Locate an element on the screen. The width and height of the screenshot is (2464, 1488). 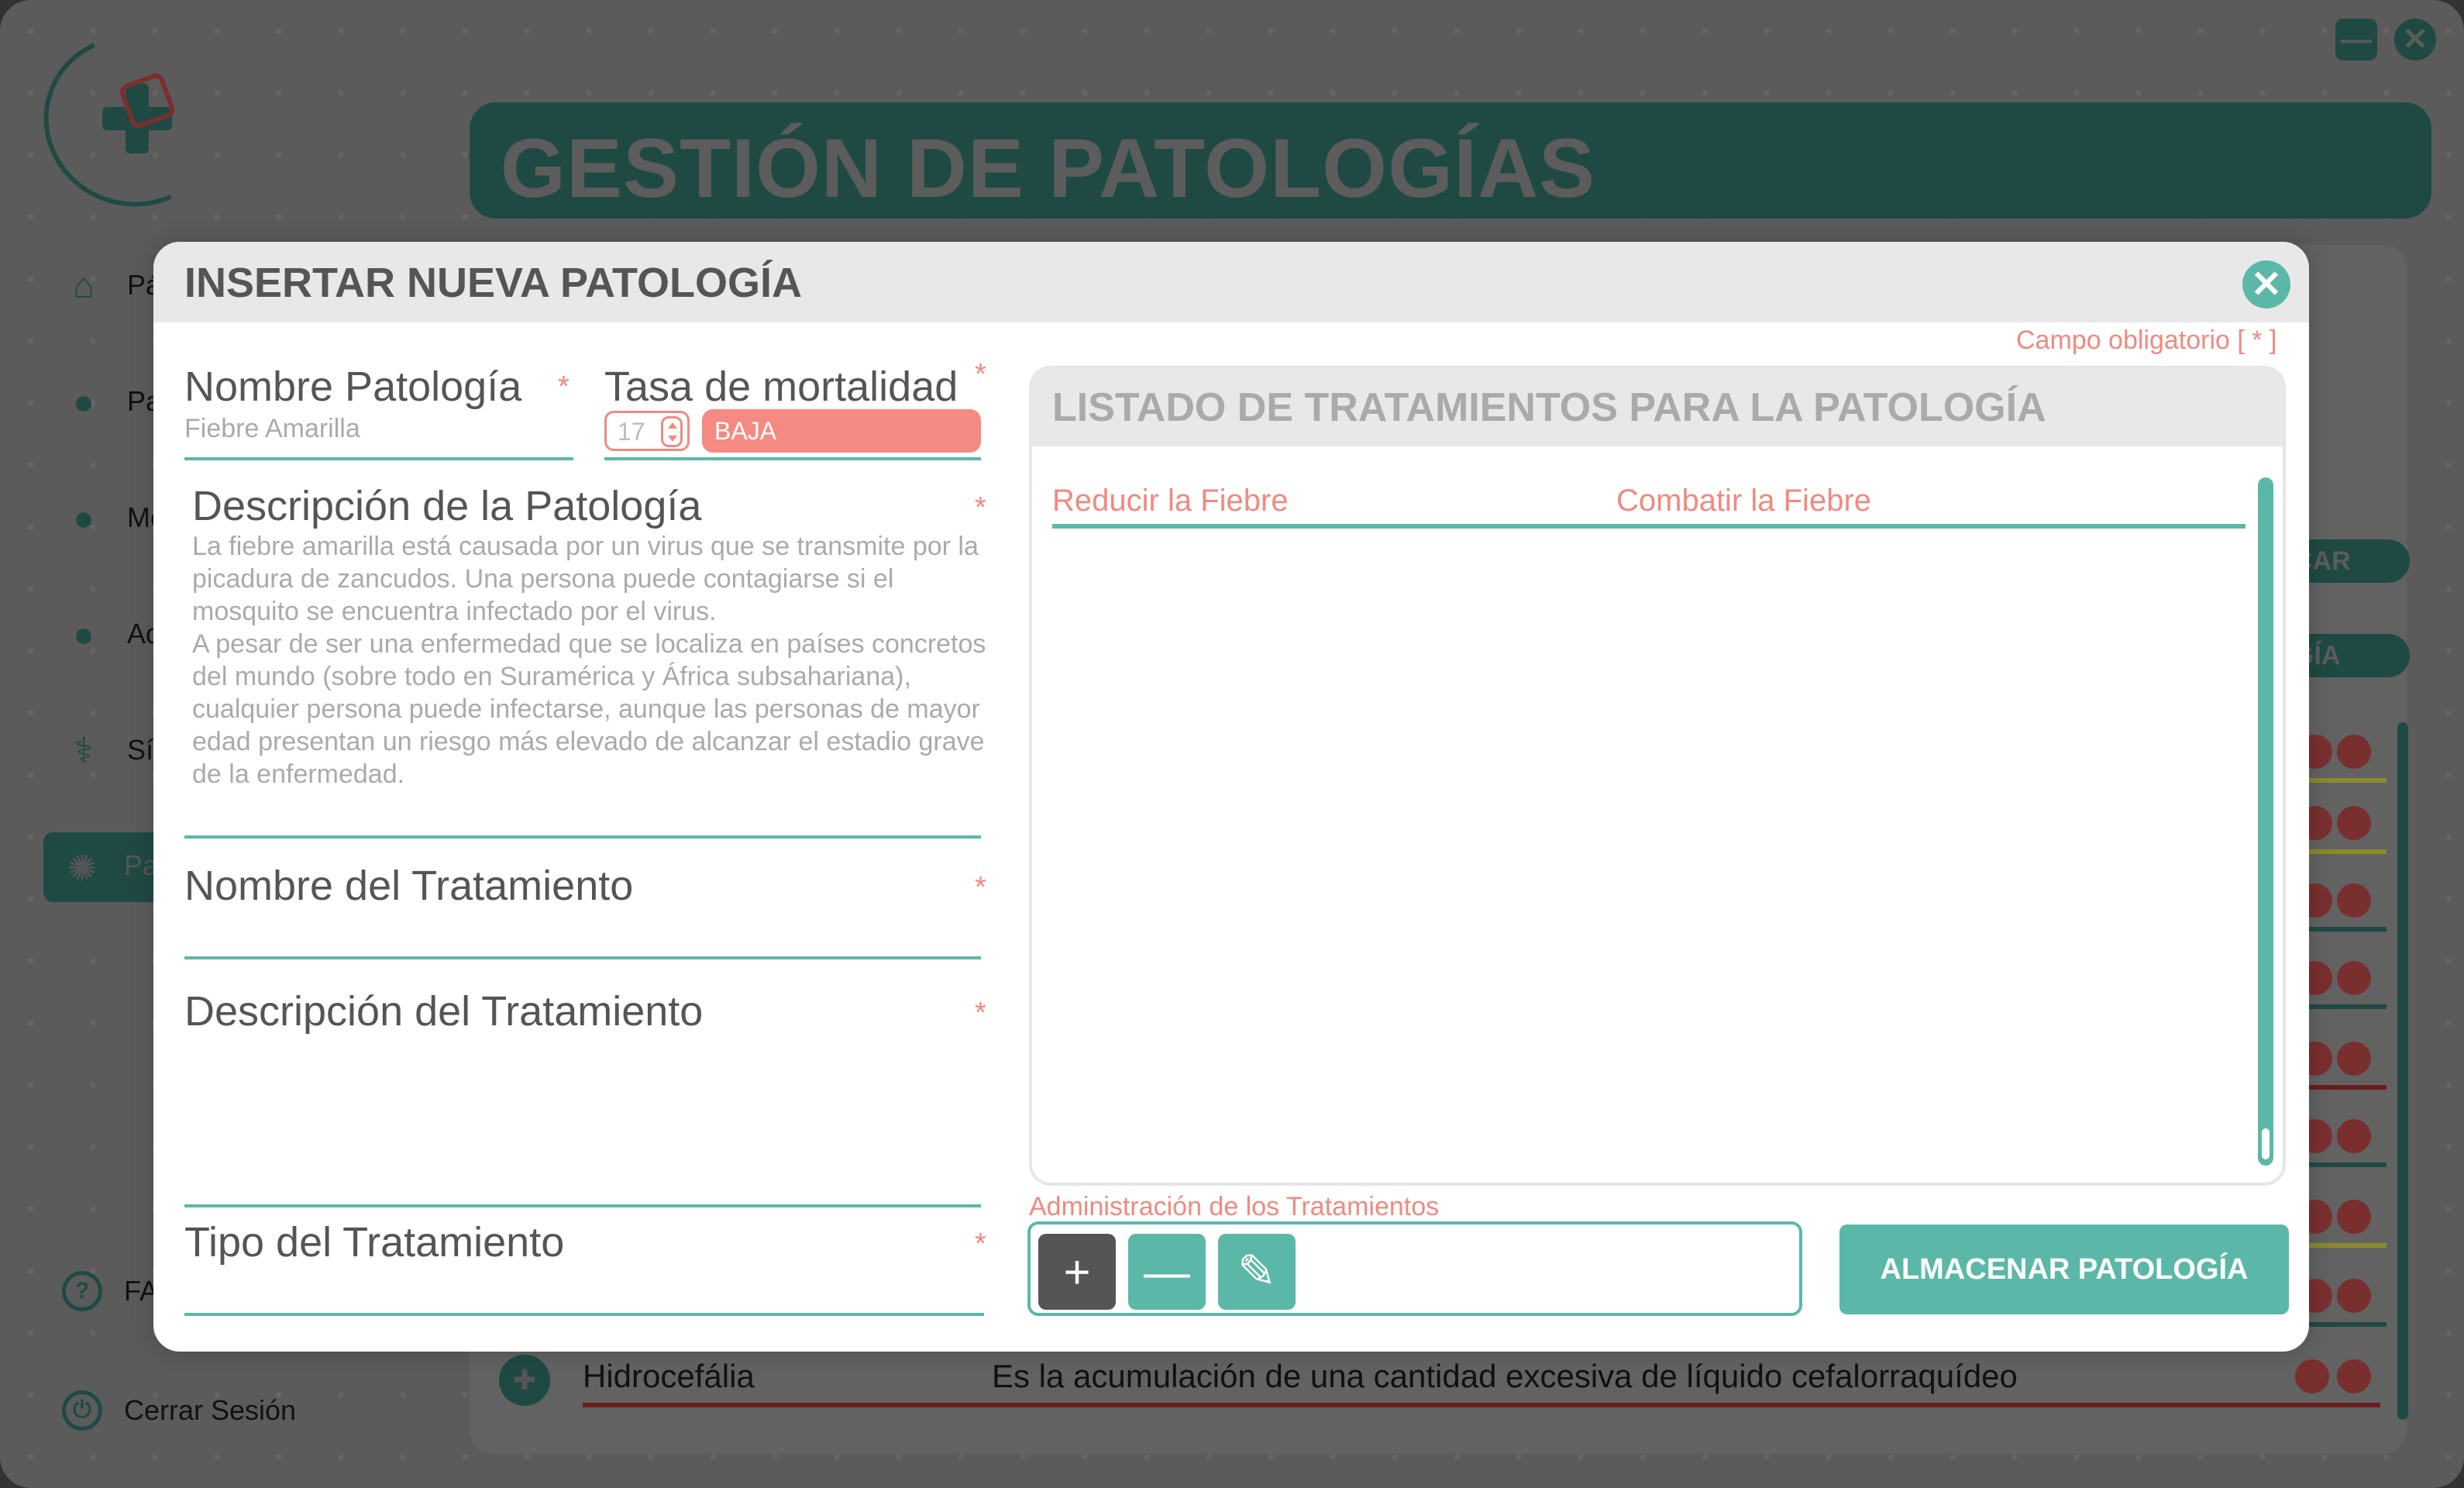
treatment-admin-label: Administración de los Tratamientos is located at coordinates (1234, 1206).